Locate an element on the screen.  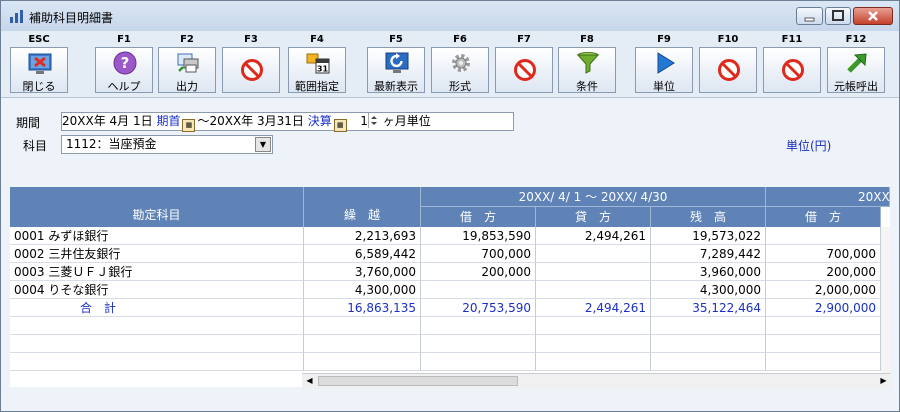
toolbar-slot-f6: F6 形式 is located at coordinates (460, 64).